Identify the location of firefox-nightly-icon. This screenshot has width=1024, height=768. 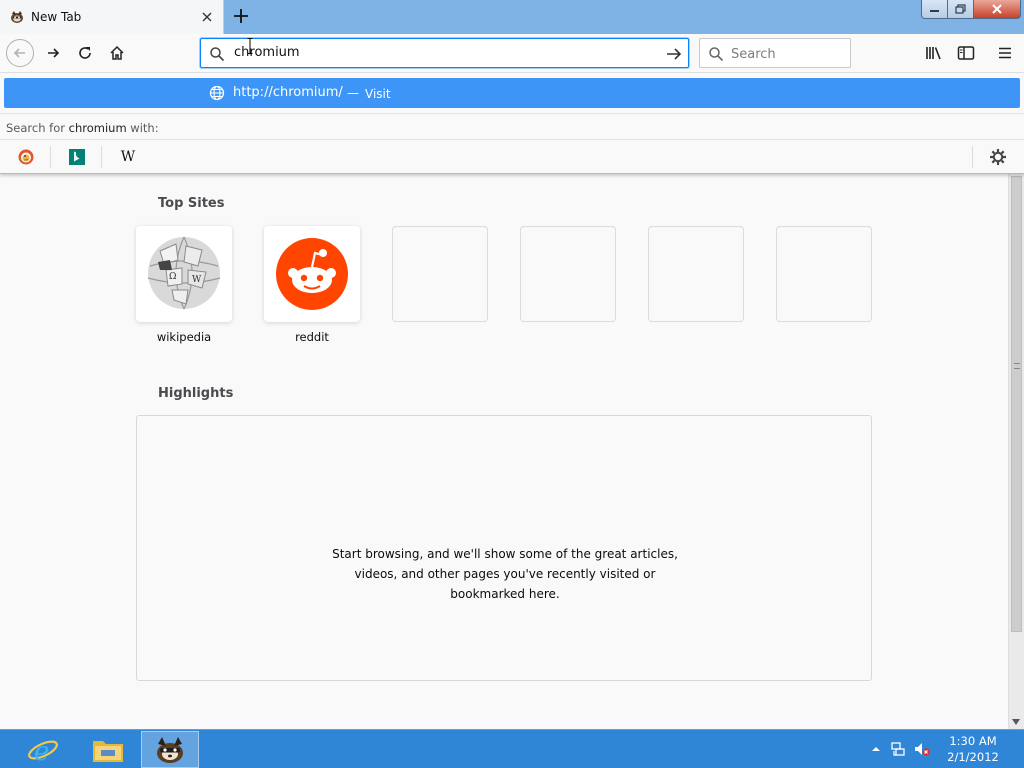
(170, 749).